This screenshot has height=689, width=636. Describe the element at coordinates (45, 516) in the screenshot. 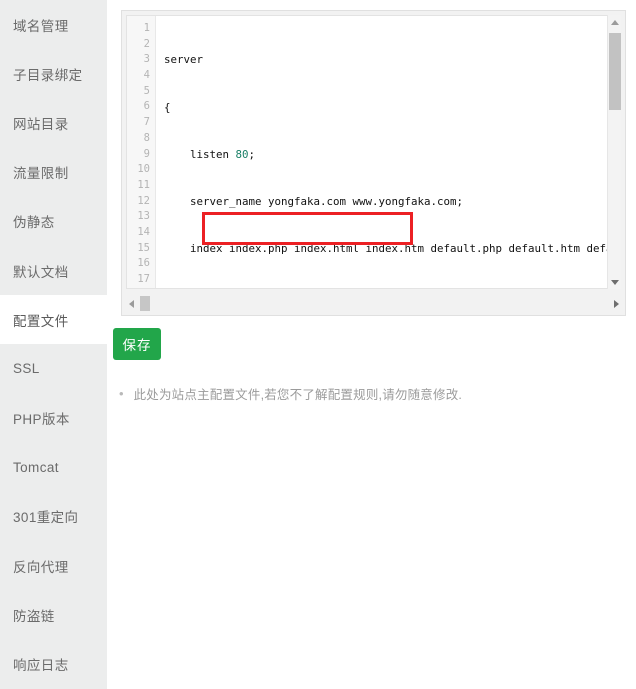

I see `sidebar-item-label: 301重定向` at that location.